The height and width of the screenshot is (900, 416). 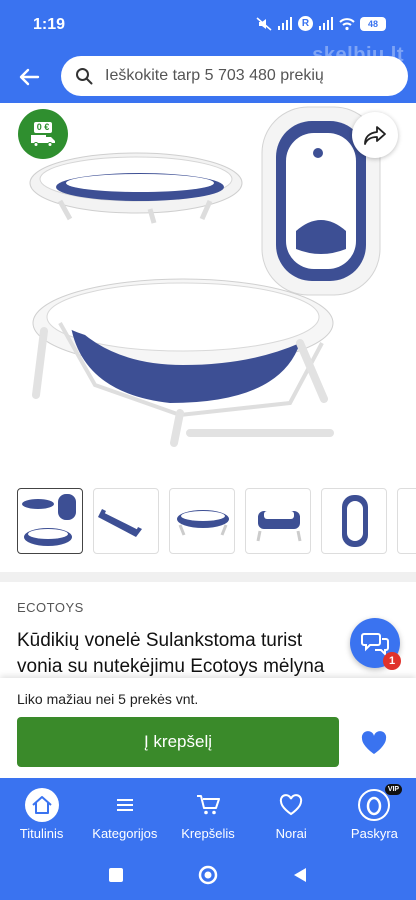 I want to click on nav-label: Paskyra, so click(x=374, y=833).